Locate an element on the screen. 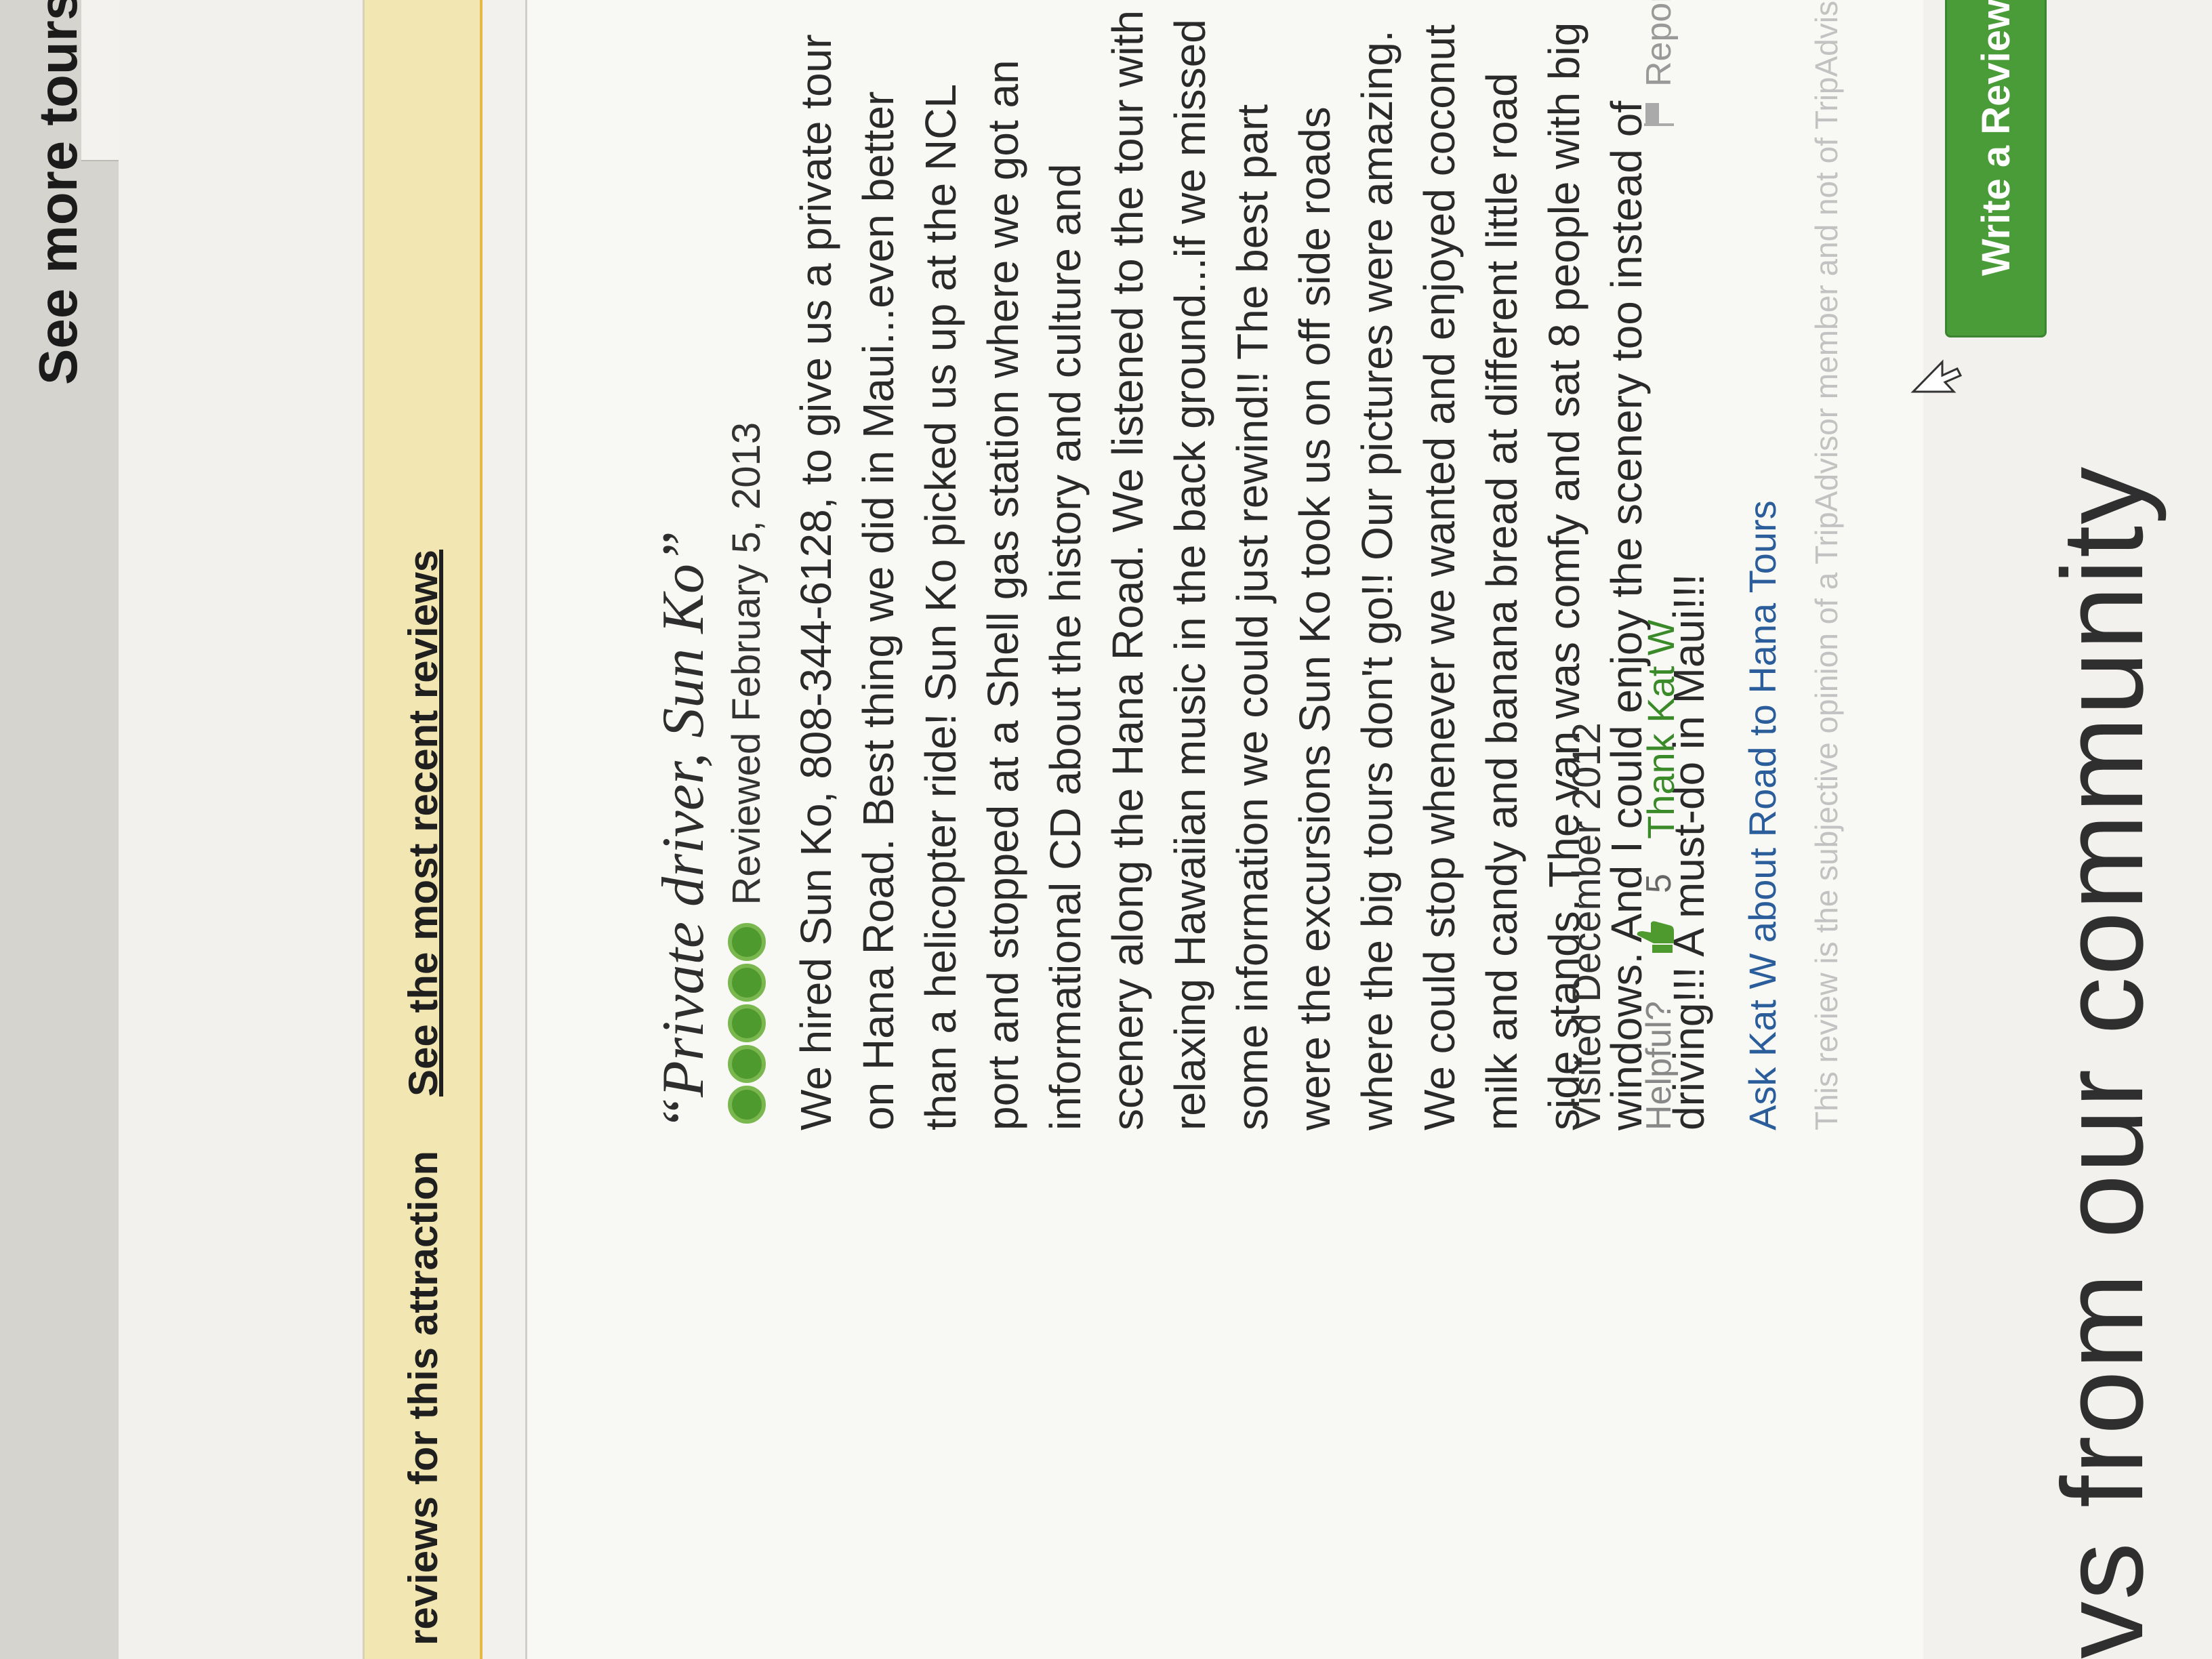 The width and height of the screenshot is (2212, 1659). community-heading: vs from our community is located at coordinates (2103, 1062).